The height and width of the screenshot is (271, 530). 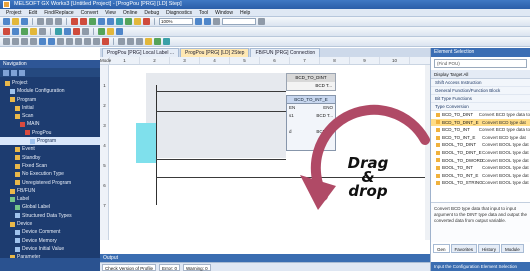 I want to click on tree-item-project: Project, so click(x=50, y=83).